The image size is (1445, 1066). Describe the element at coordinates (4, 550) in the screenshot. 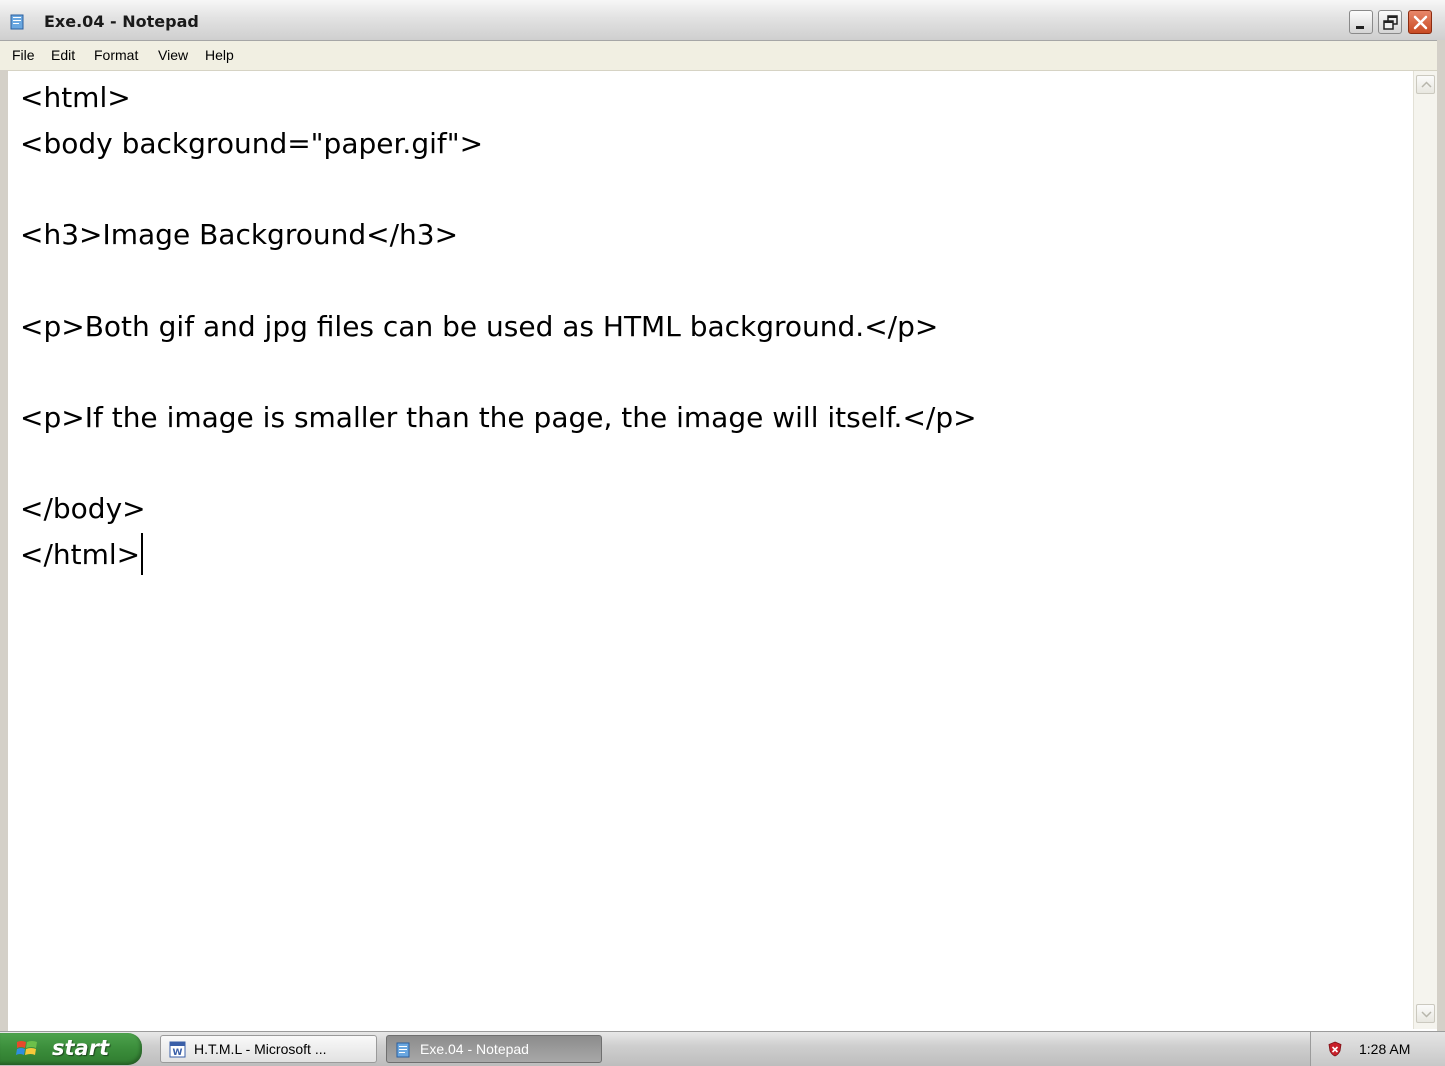

I see `window-border-left` at that location.